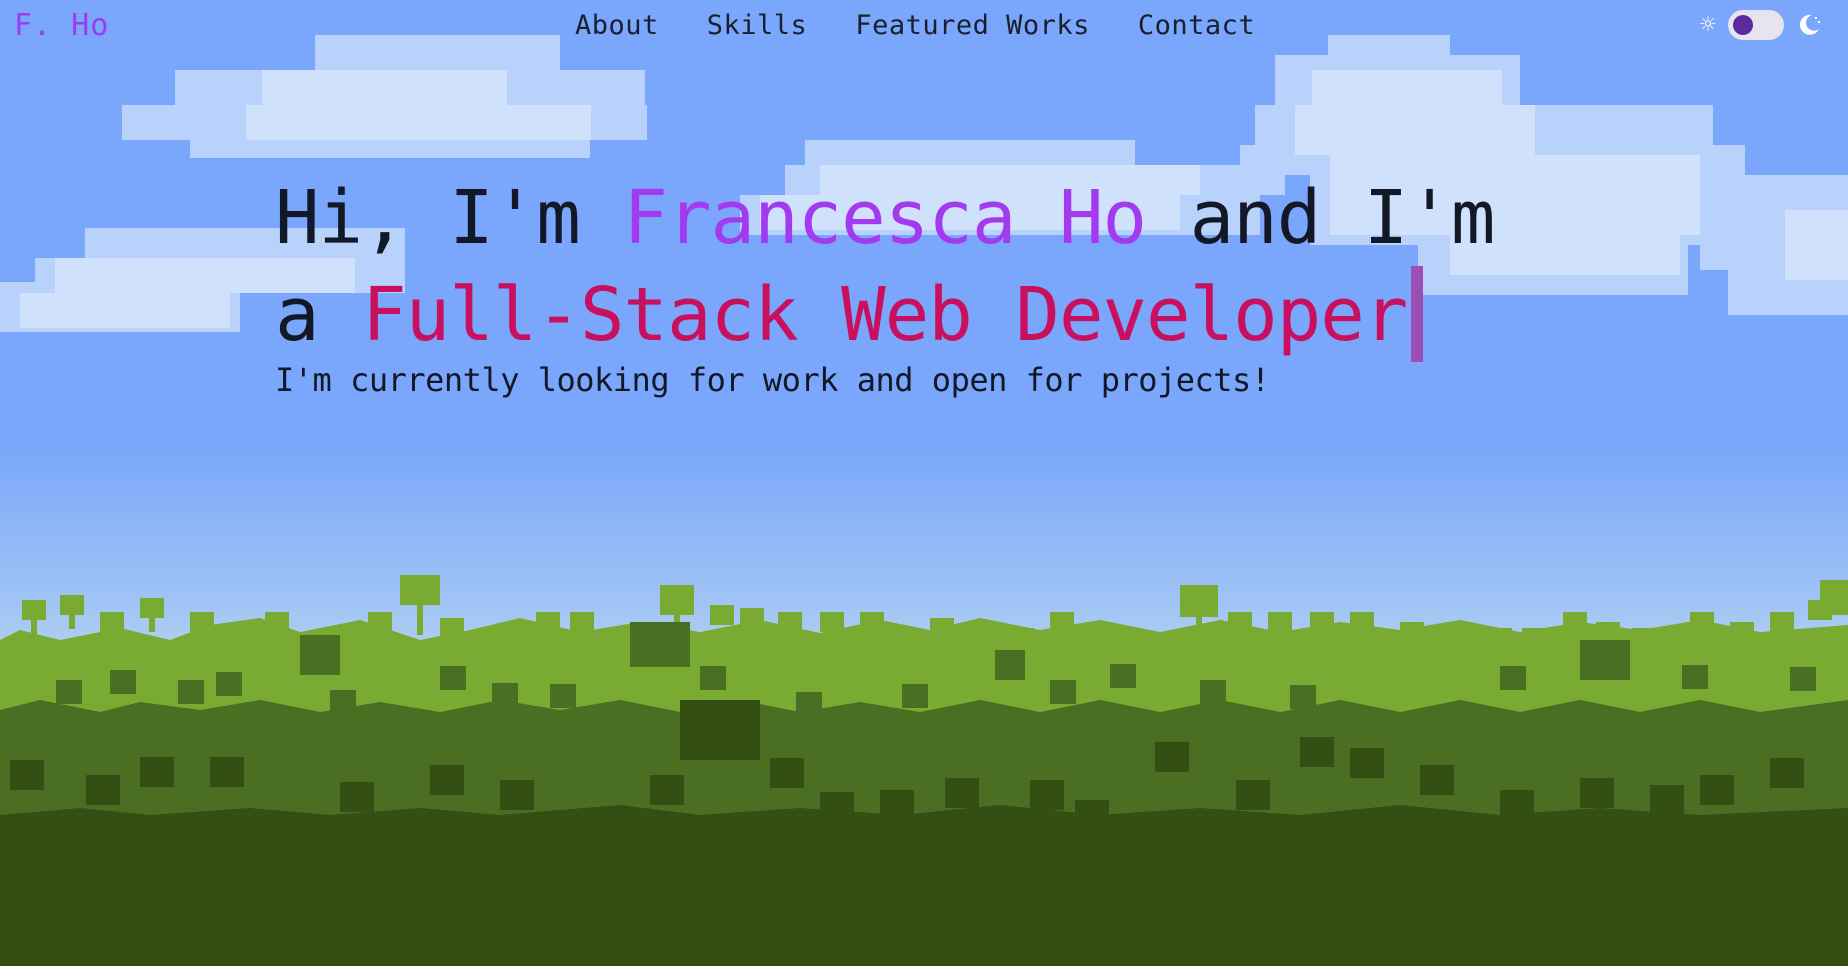 Image resolution: width=1848 pixels, height=966 pixels. What do you see at coordinates (1809, 24) in the screenshot?
I see `moon-icon` at bounding box center [1809, 24].